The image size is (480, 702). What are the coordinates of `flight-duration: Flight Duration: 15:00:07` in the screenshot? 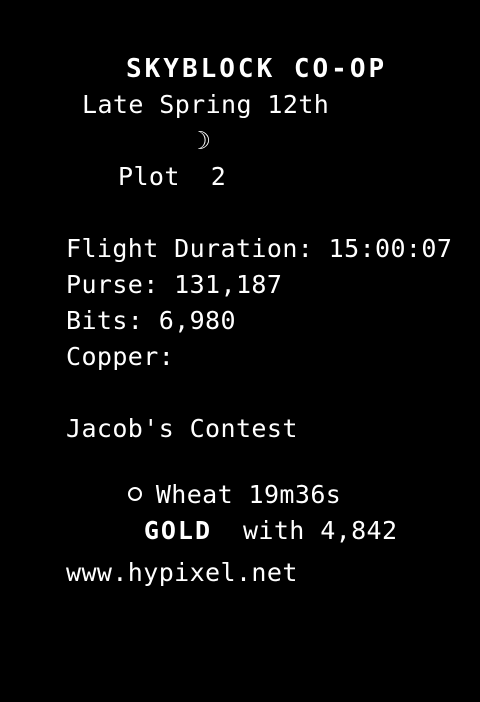 It's located at (259, 248).